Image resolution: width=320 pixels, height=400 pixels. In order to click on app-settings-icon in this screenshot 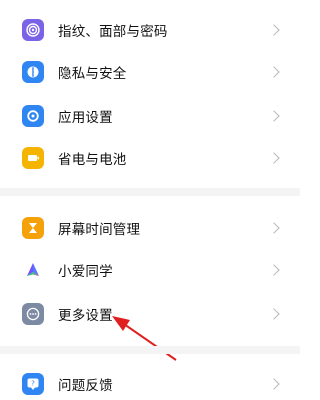, I will do `click(33, 116)`.